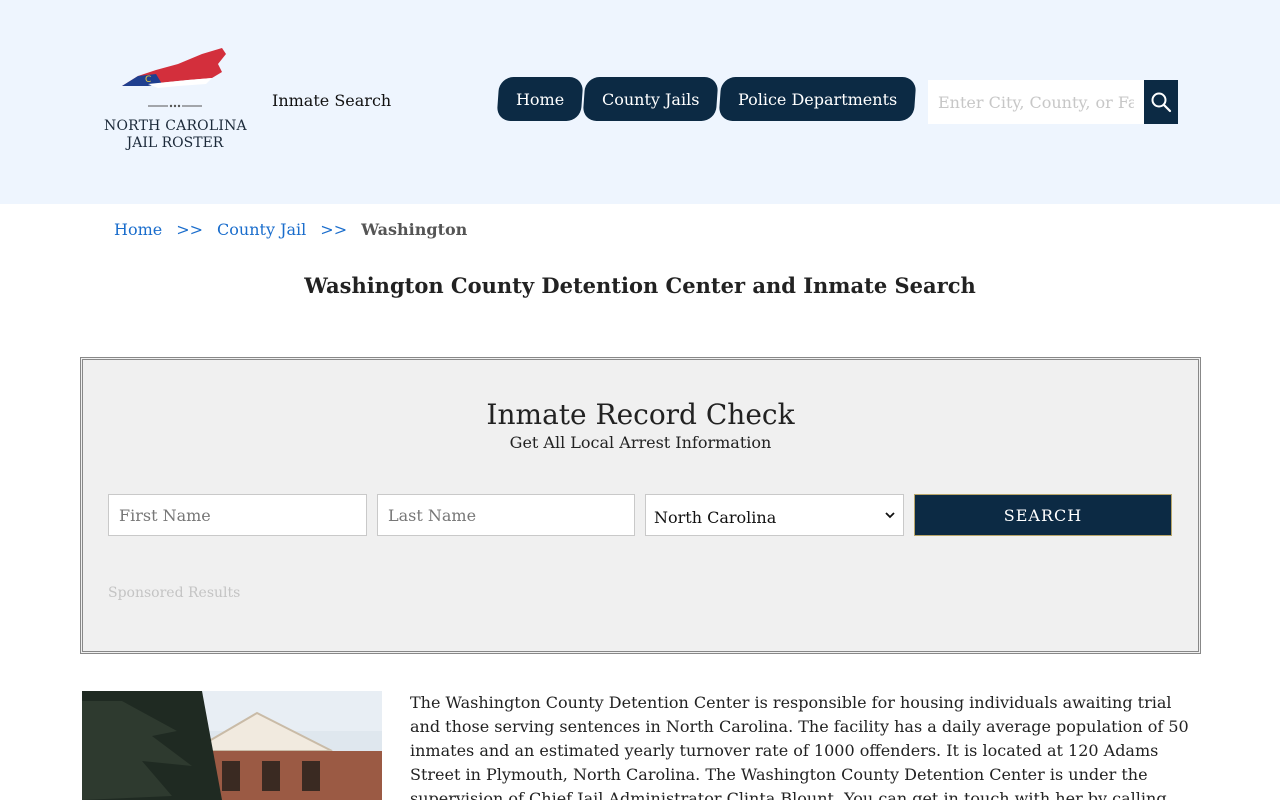 The width and height of the screenshot is (1280, 800). What do you see at coordinates (237, 515) in the screenshot?
I see `first-name-input` at bounding box center [237, 515].